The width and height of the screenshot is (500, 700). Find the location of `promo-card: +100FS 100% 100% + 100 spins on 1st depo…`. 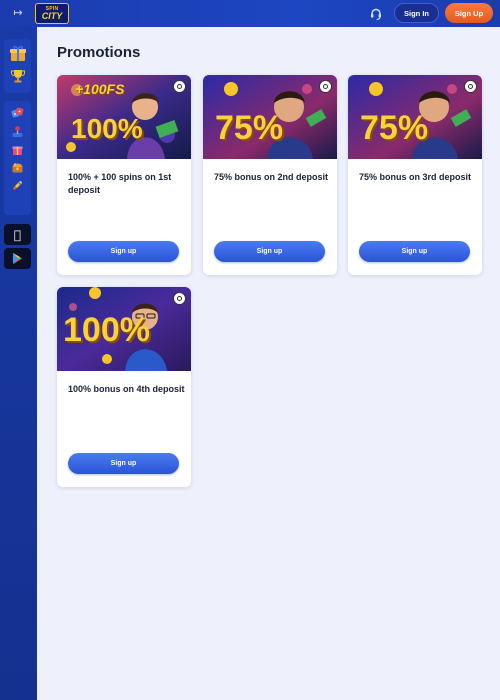

promo-card: +100FS 100% 100% + 100 spins on 1st depo… is located at coordinates (124, 175).